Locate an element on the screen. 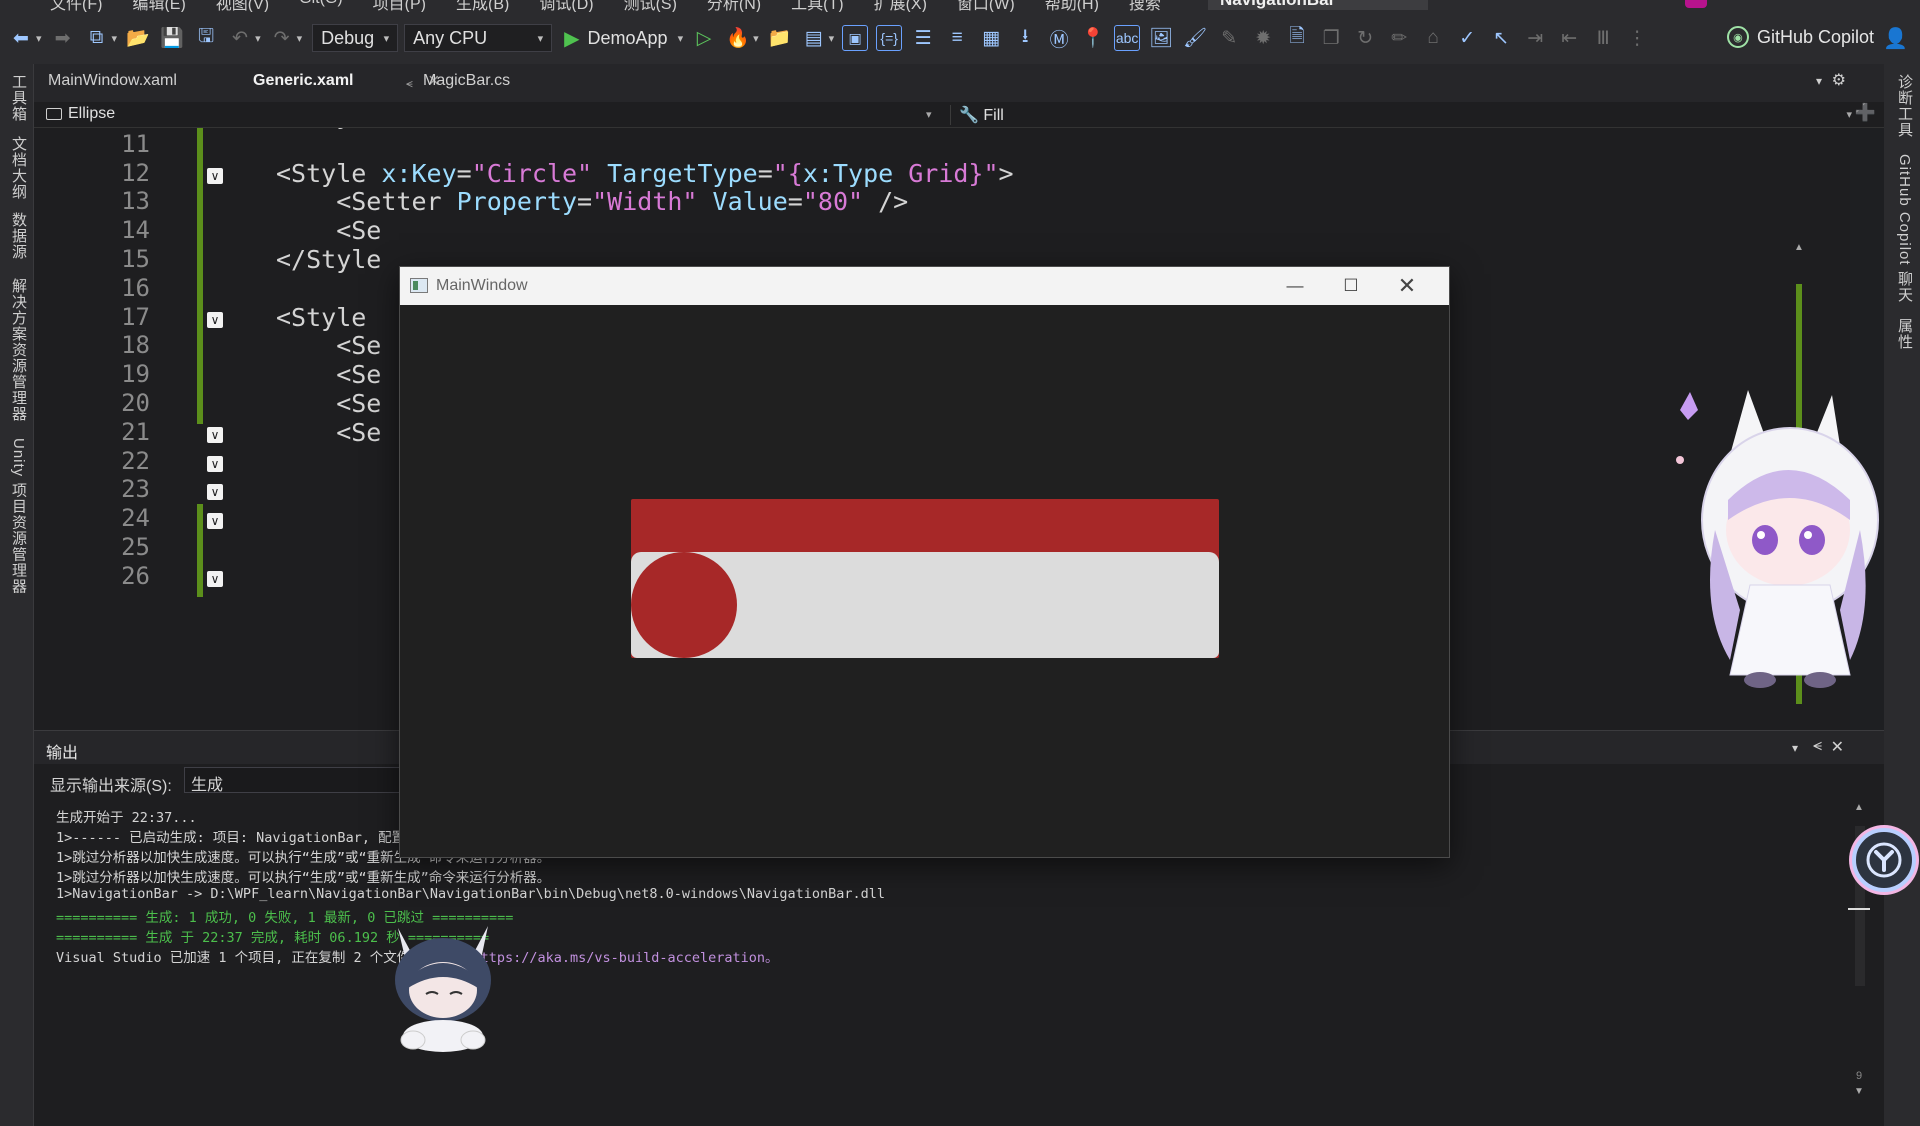 Image resolution: width=1920 pixels, height=1126 pixels. save-icon: 💾 is located at coordinates (172, 38).